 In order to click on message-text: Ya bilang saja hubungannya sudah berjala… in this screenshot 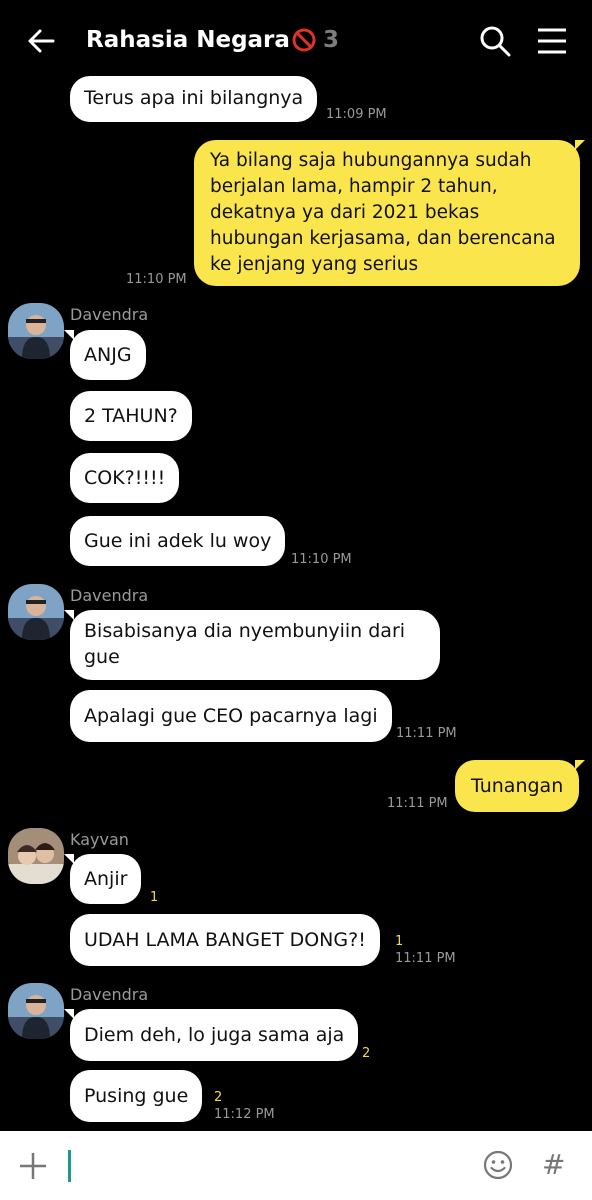, I will do `click(383, 212)`.